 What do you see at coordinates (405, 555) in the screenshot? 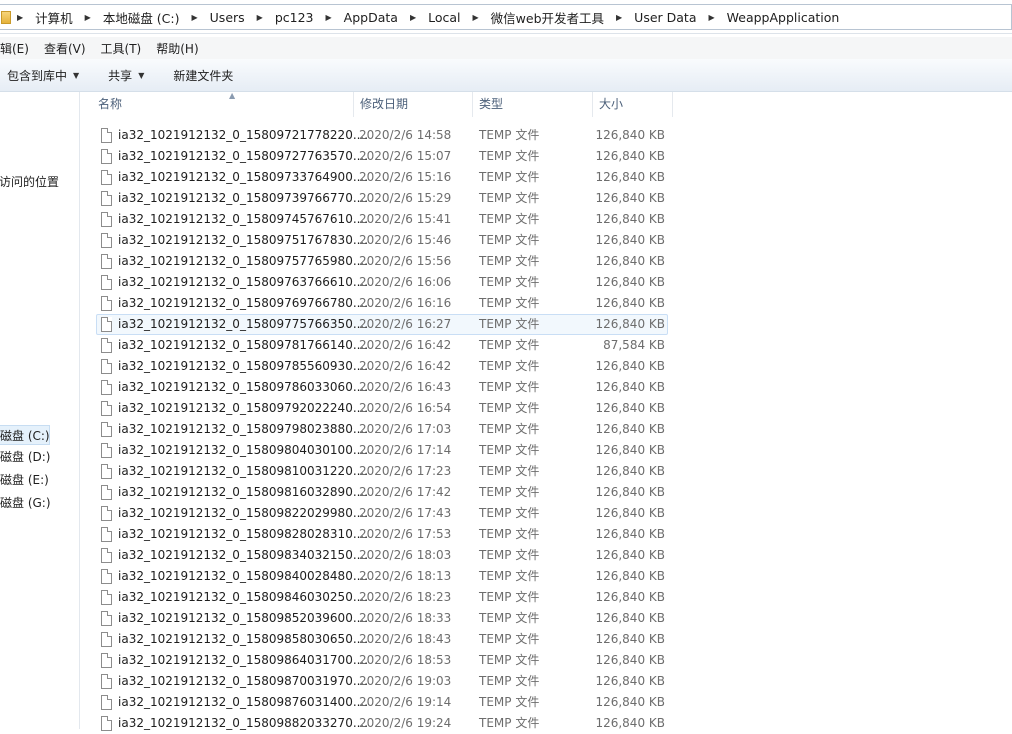
I see `file-date: 2020/2/6 18:03` at bounding box center [405, 555].